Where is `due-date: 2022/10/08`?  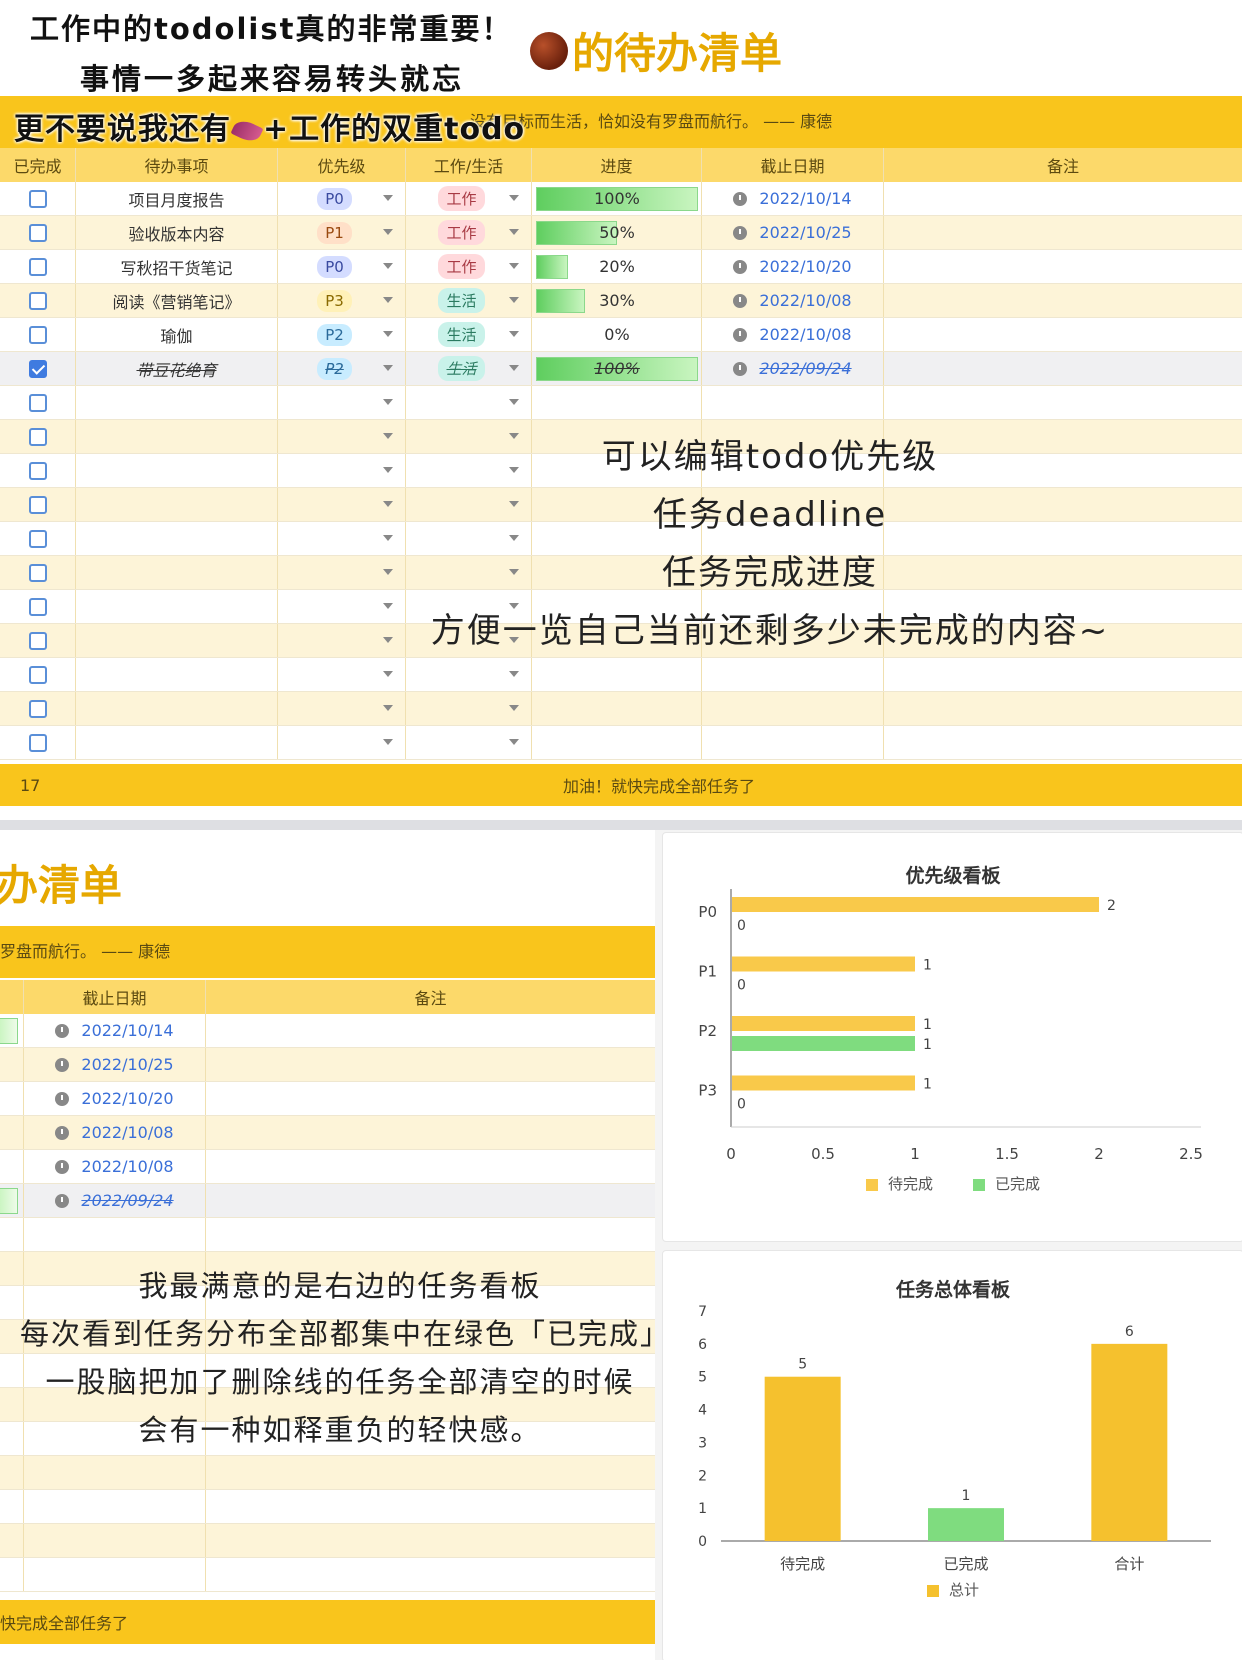 due-date: 2022/10/08 is located at coordinates (792, 334).